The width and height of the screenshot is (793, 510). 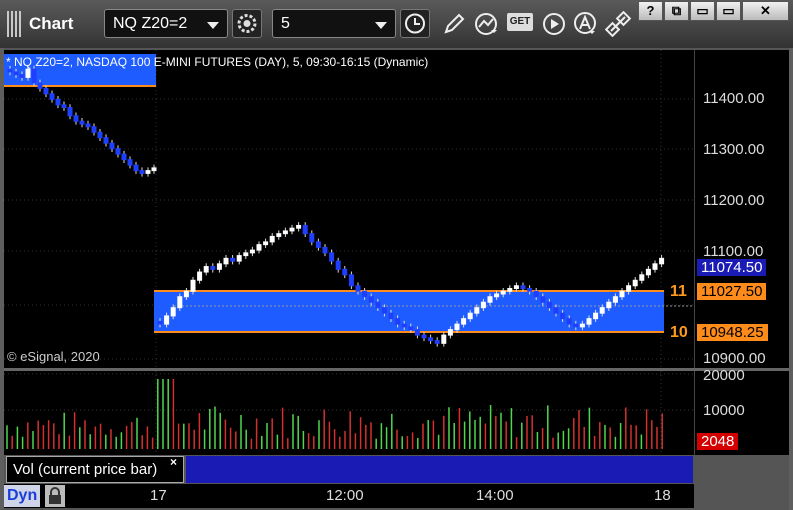 I want to click on drag-grip-icon, so click(x=14, y=24).